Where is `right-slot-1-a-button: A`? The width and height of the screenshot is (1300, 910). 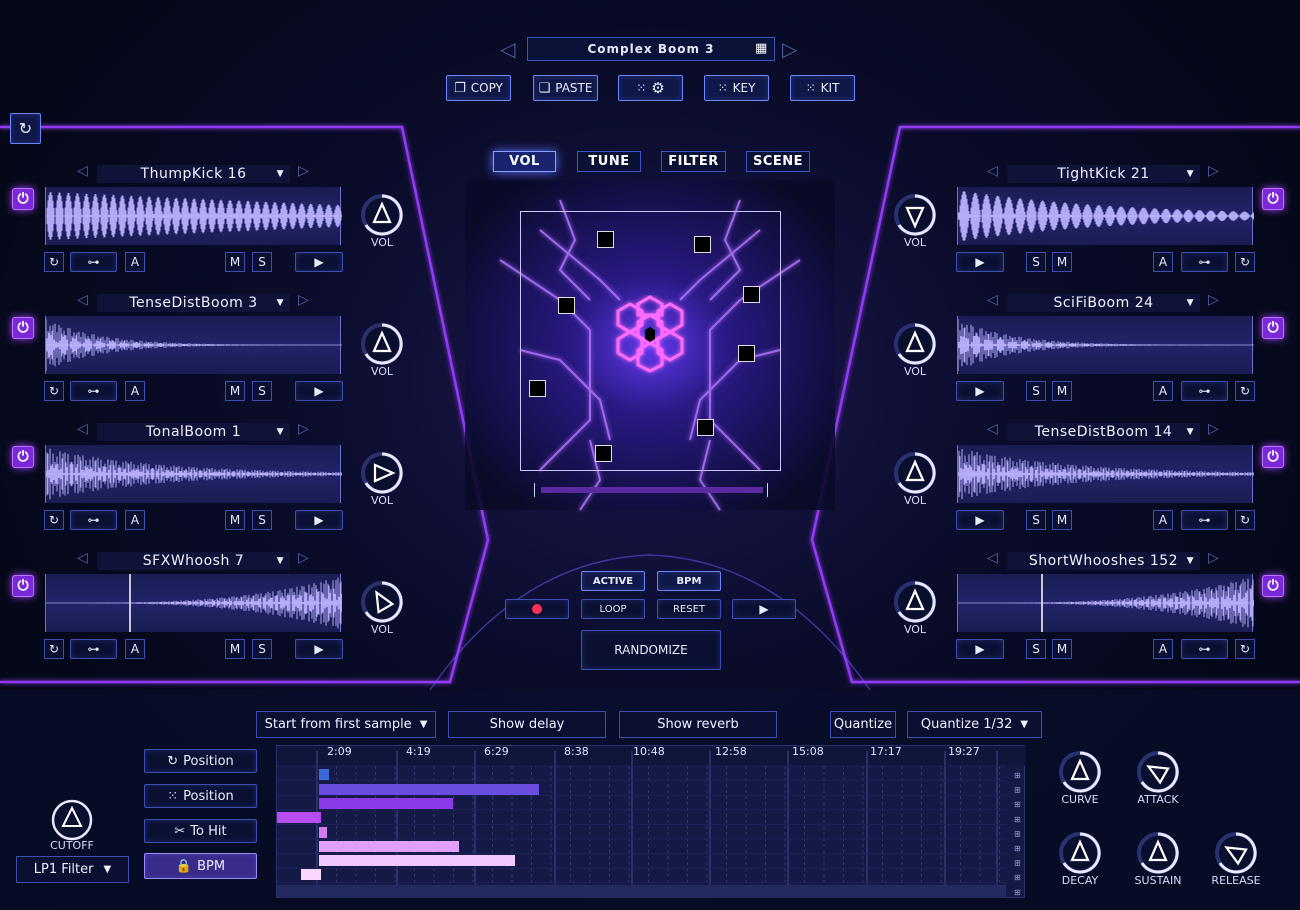 right-slot-1-a-button: A is located at coordinates (1163, 262).